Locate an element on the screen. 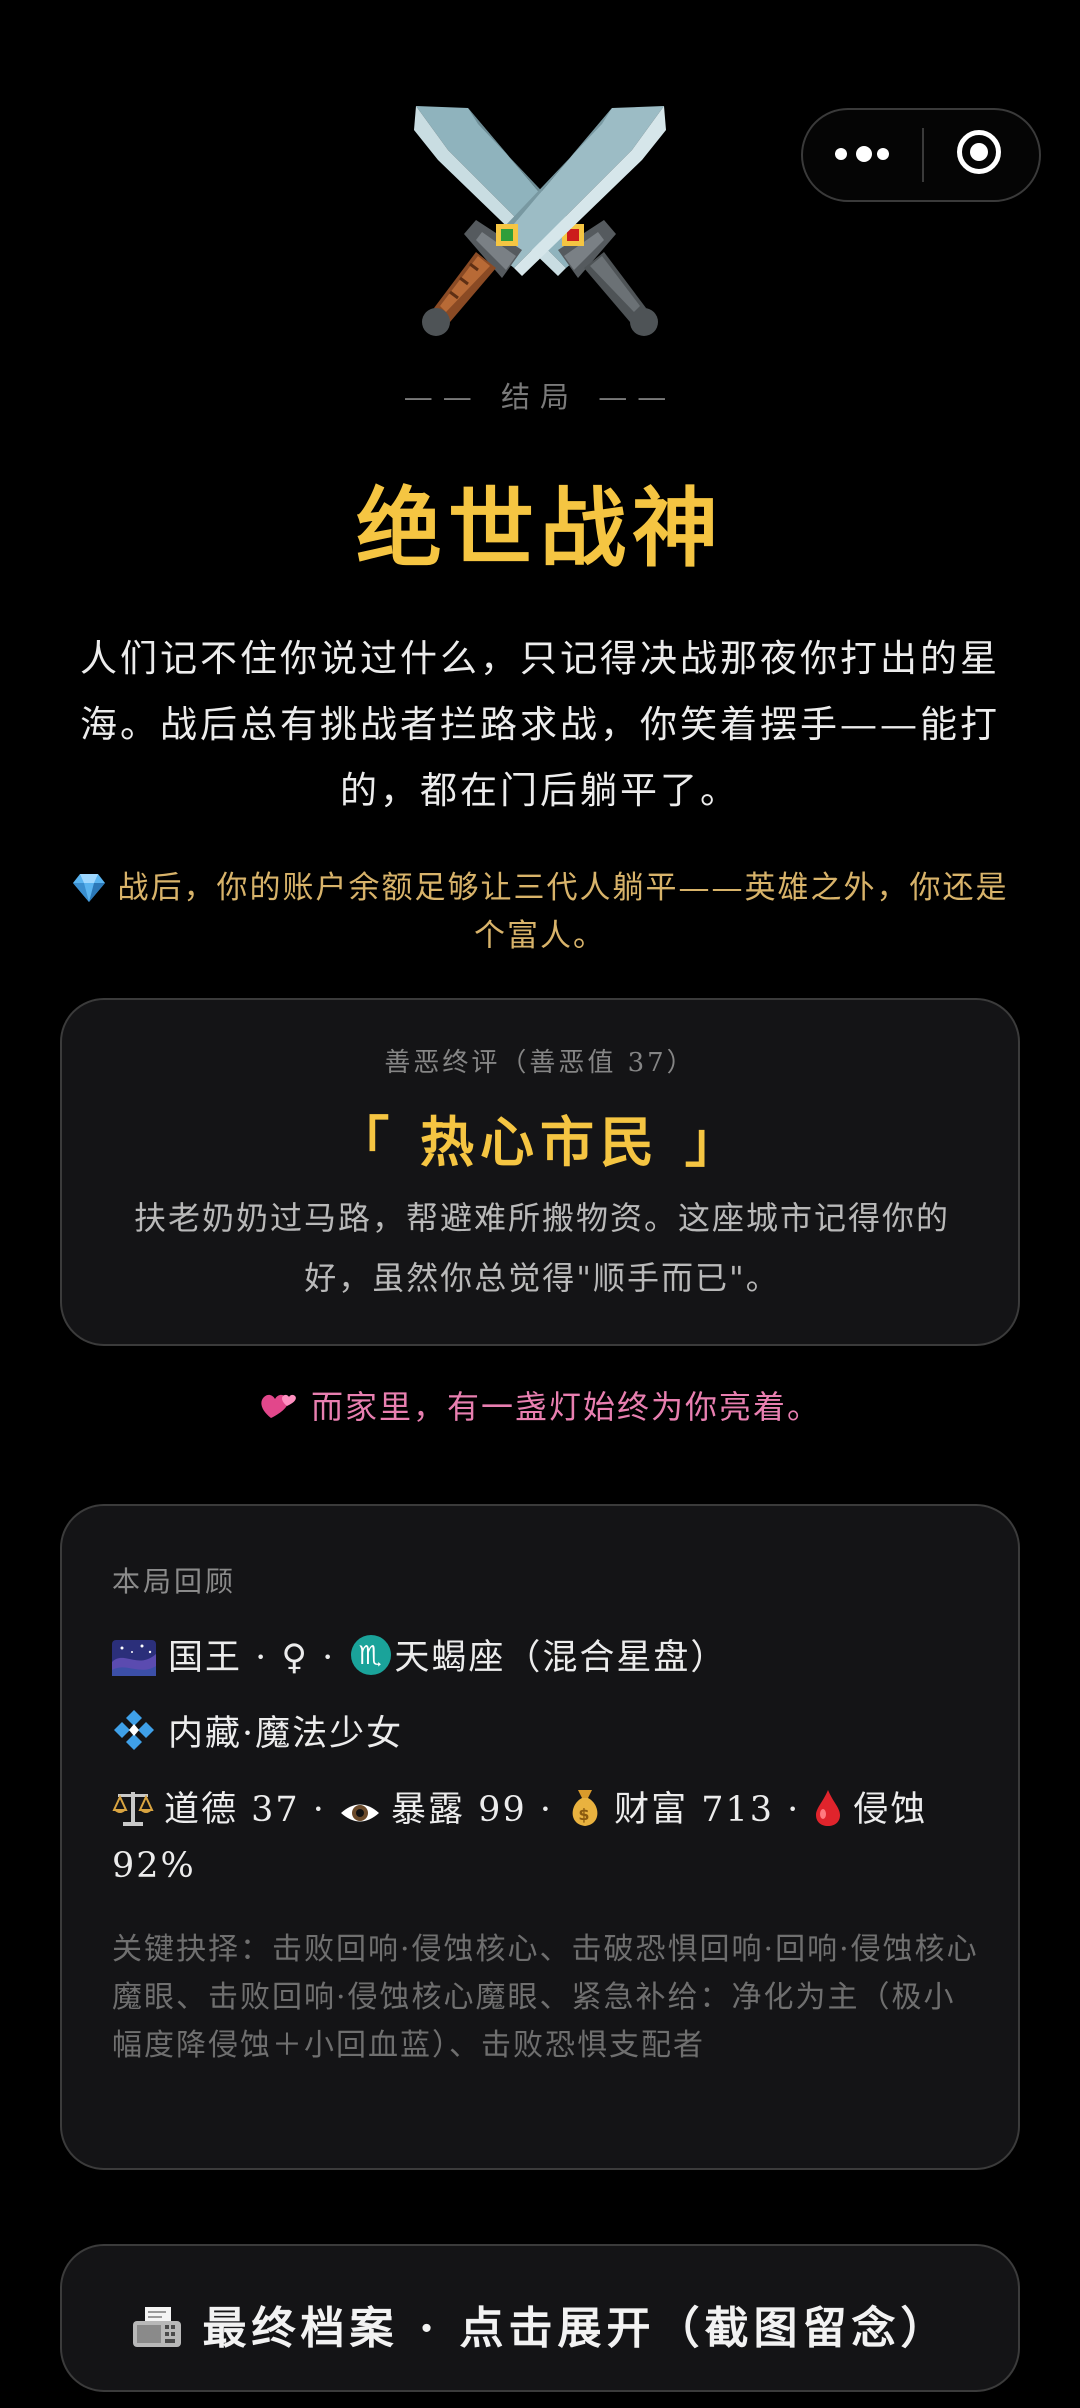 This screenshot has height=2408, width=1080. diamond-dots-icon is located at coordinates (134, 1730).